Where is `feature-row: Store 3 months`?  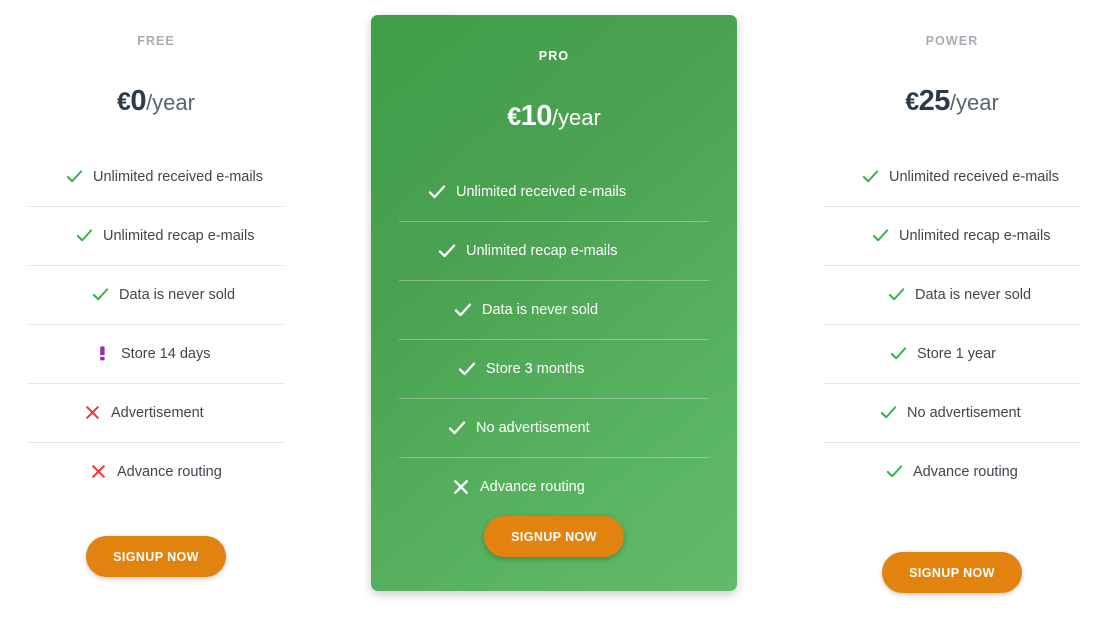
feature-row: Store 3 months is located at coordinates (554, 368).